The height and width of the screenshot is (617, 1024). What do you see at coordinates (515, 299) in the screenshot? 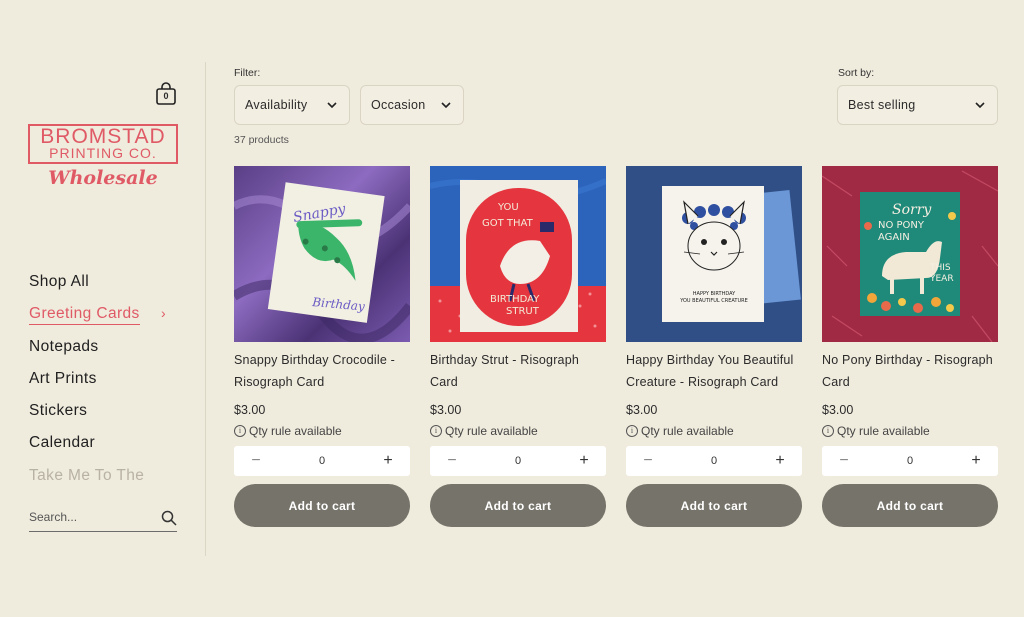
I see `image-text: BIRTHDAY` at bounding box center [515, 299].